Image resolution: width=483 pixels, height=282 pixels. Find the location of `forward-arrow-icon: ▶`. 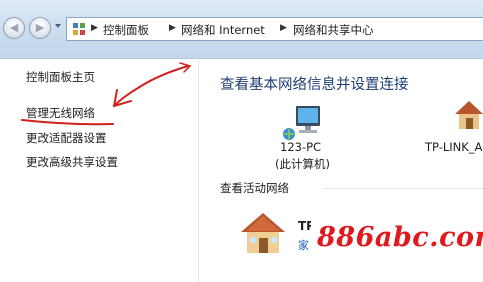

forward-arrow-icon: ▶ is located at coordinates (40, 27).